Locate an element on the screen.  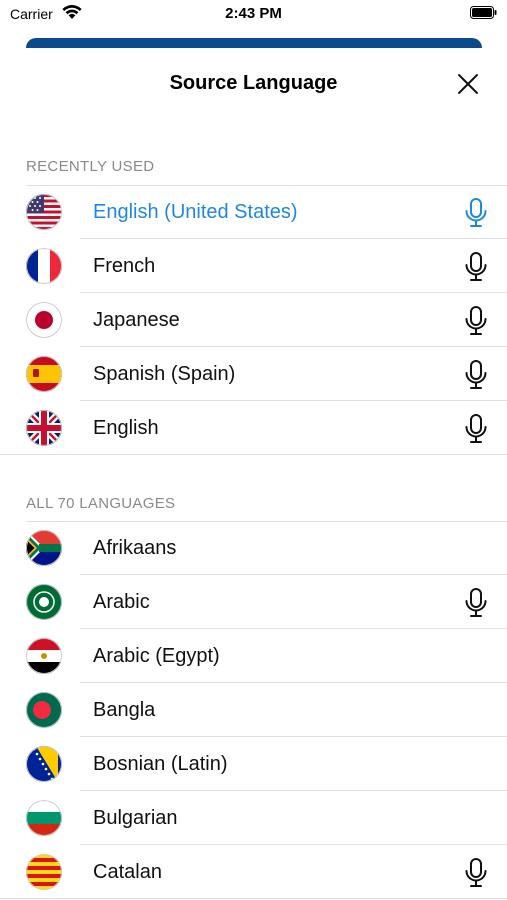
japan-flag-icon is located at coordinates (44, 320).